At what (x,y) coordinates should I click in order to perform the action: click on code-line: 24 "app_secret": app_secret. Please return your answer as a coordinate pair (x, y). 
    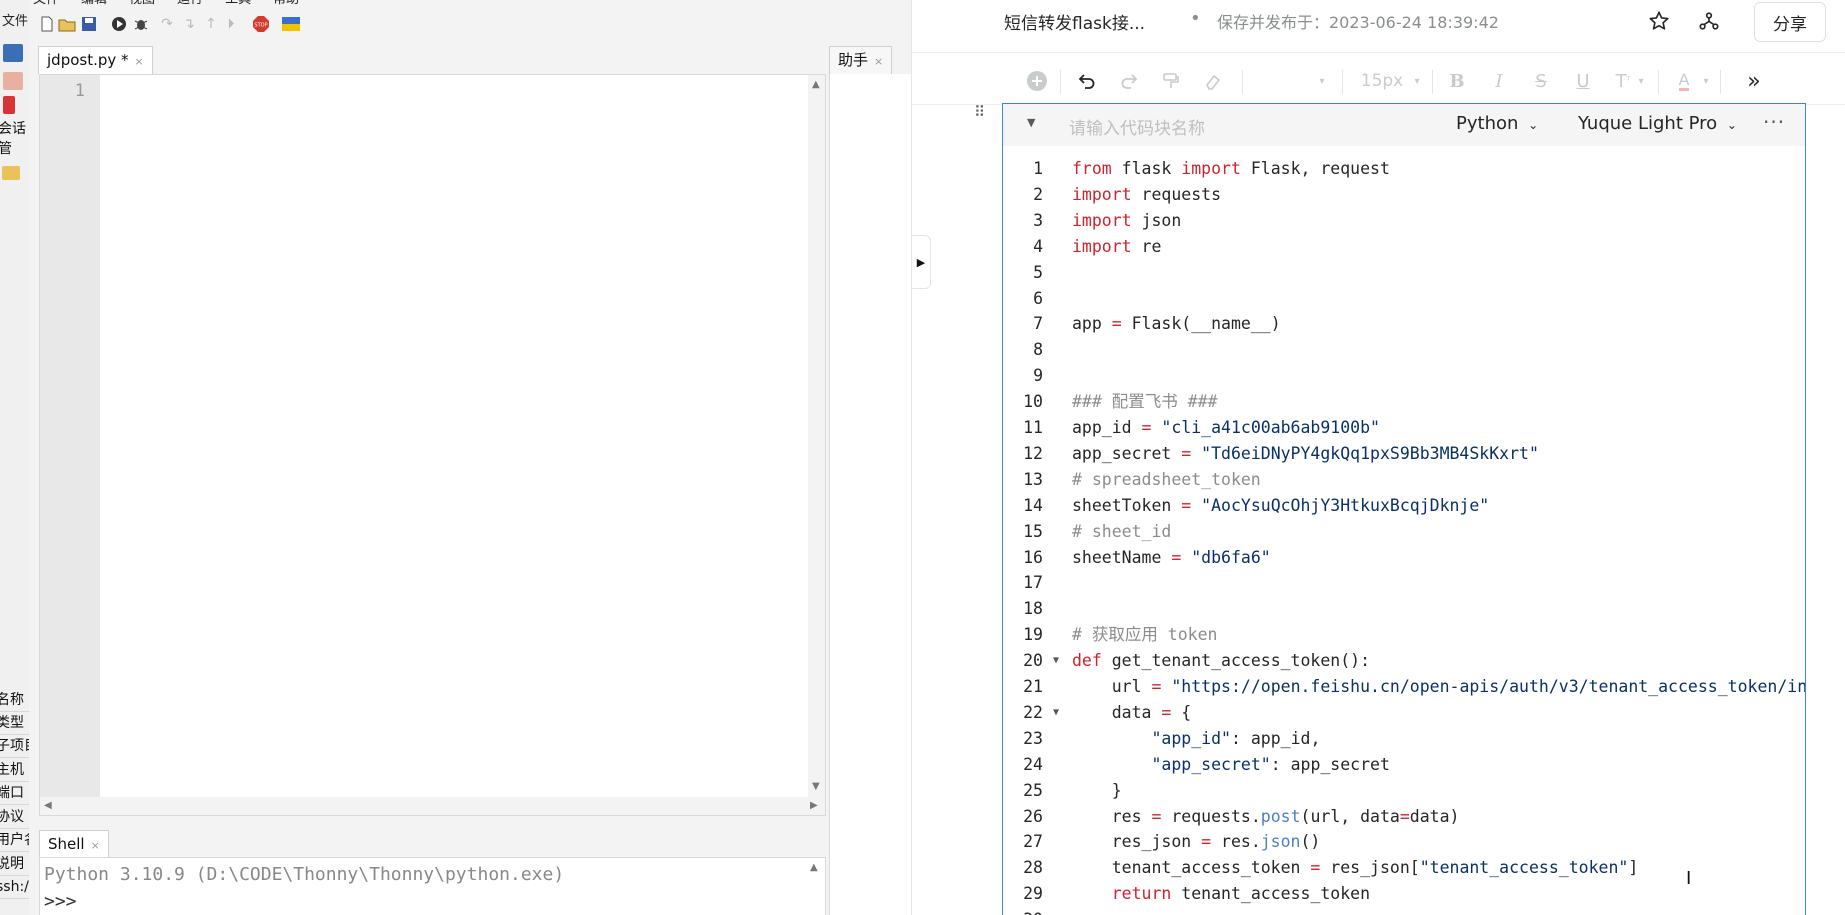
    Looking at the image, I should click on (1404, 765).